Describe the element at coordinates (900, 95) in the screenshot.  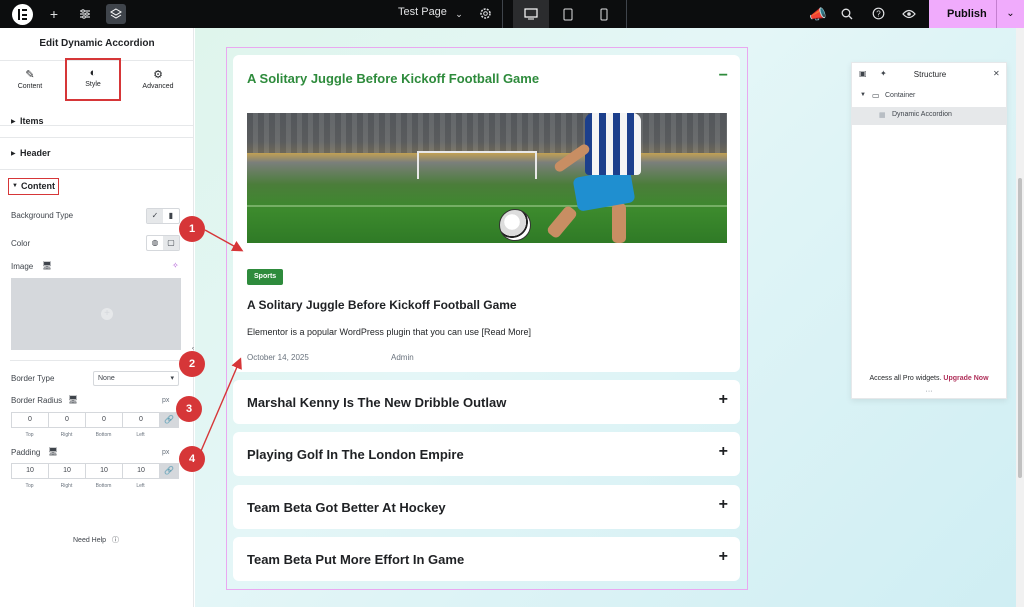
I see `structure-row-label: Container` at that location.